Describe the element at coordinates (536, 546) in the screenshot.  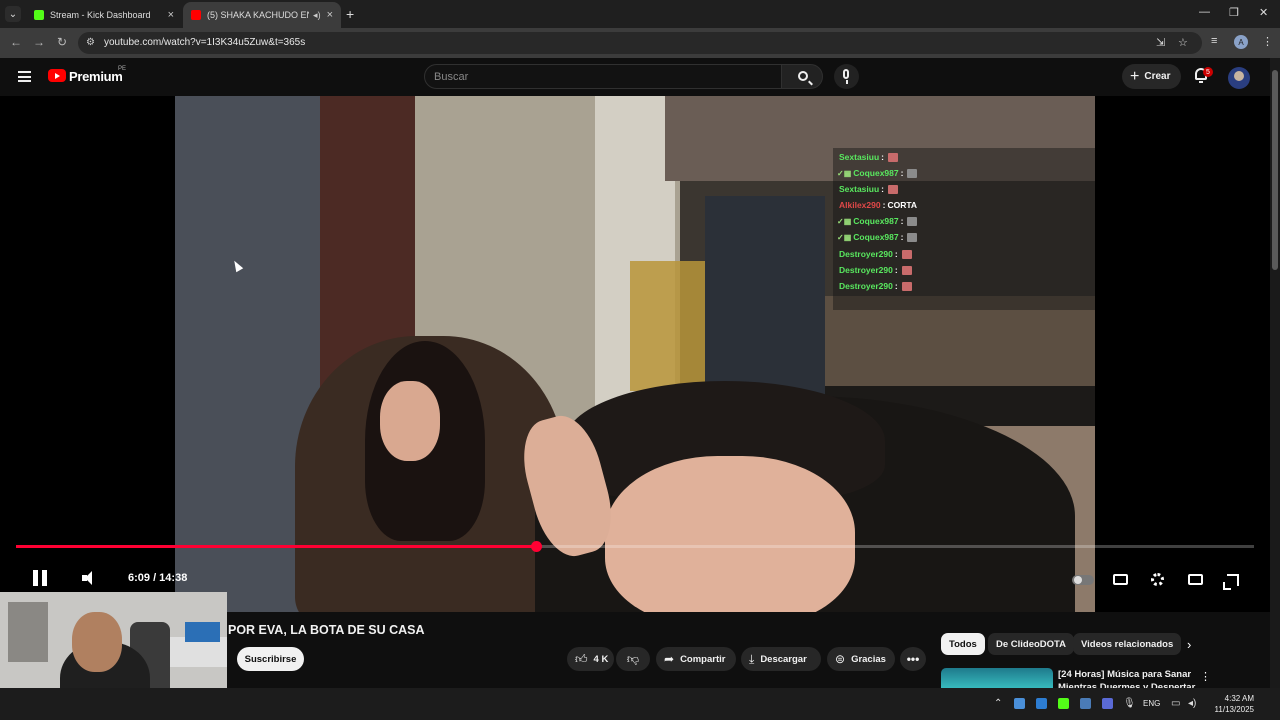
I see `progress-scrubber` at that location.